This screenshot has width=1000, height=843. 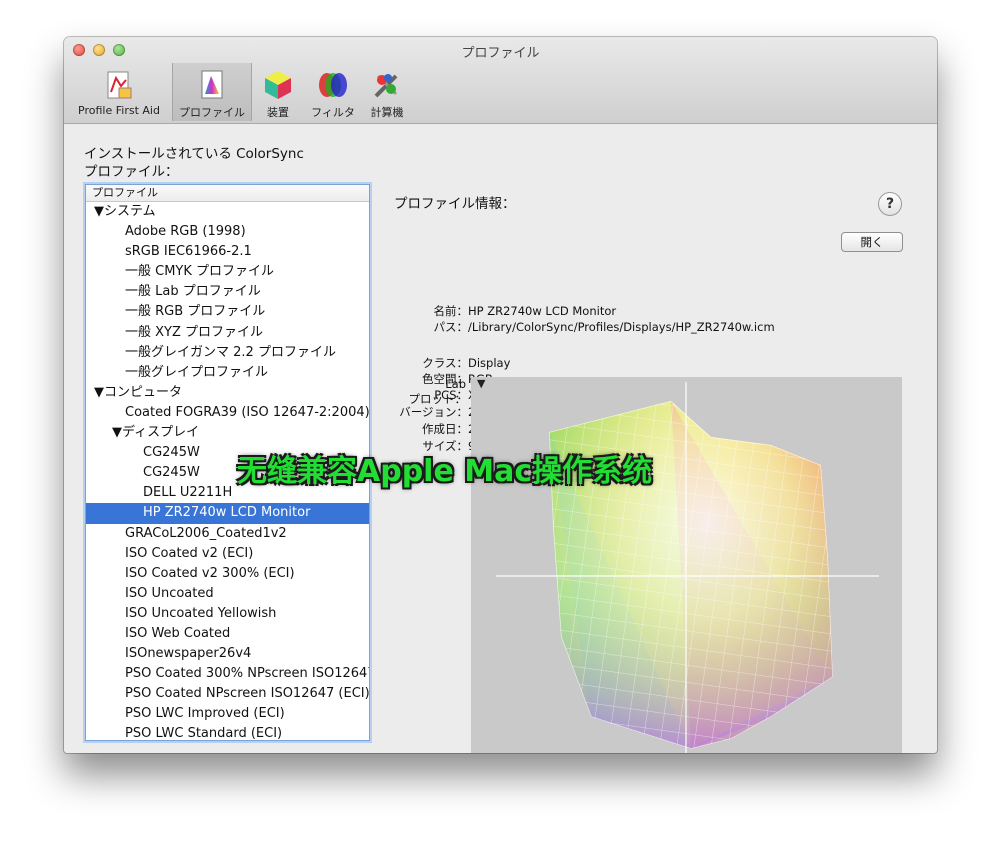 I want to click on help-button: ?, so click(x=890, y=204).